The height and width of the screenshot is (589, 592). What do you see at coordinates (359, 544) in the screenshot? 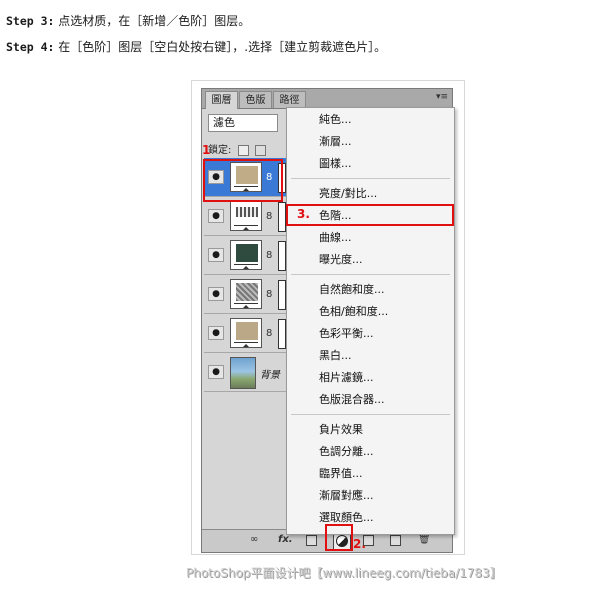
I see `annotation-number-2: 2.` at bounding box center [359, 544].